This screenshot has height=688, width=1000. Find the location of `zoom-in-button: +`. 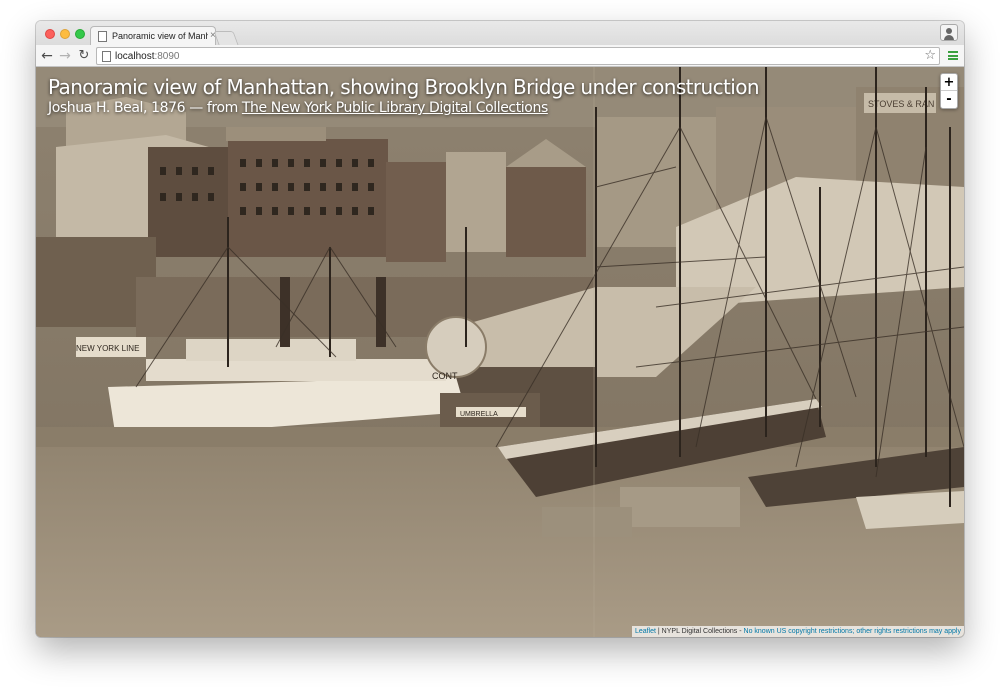

zoom-in-button: + is located at coordinates (949, 82).